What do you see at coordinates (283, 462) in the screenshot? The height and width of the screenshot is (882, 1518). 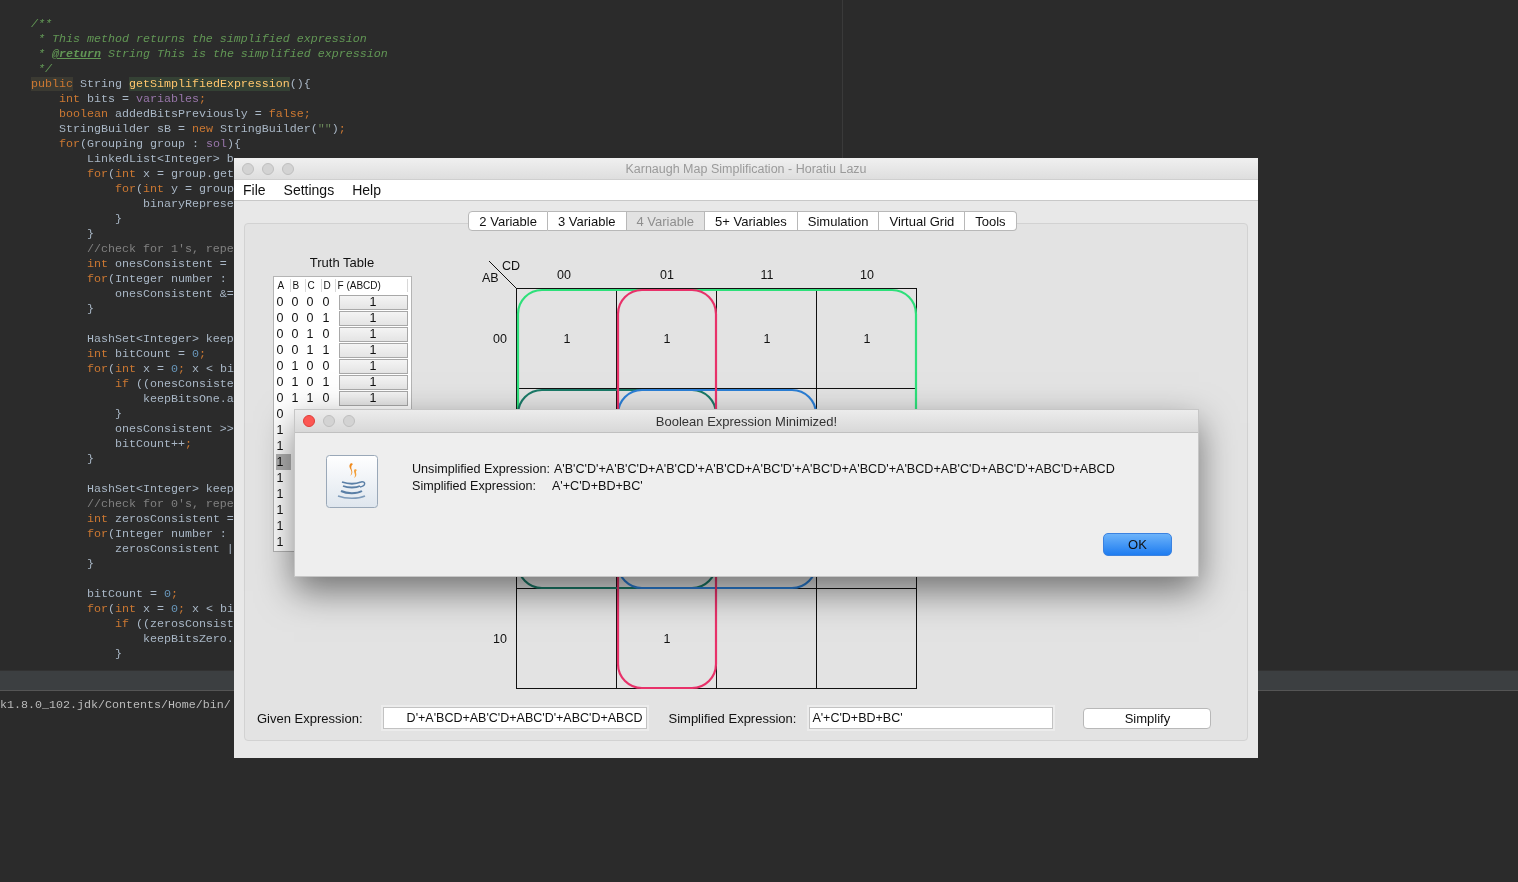 I see `table-cell: 1` at bounding box center [283, 462].